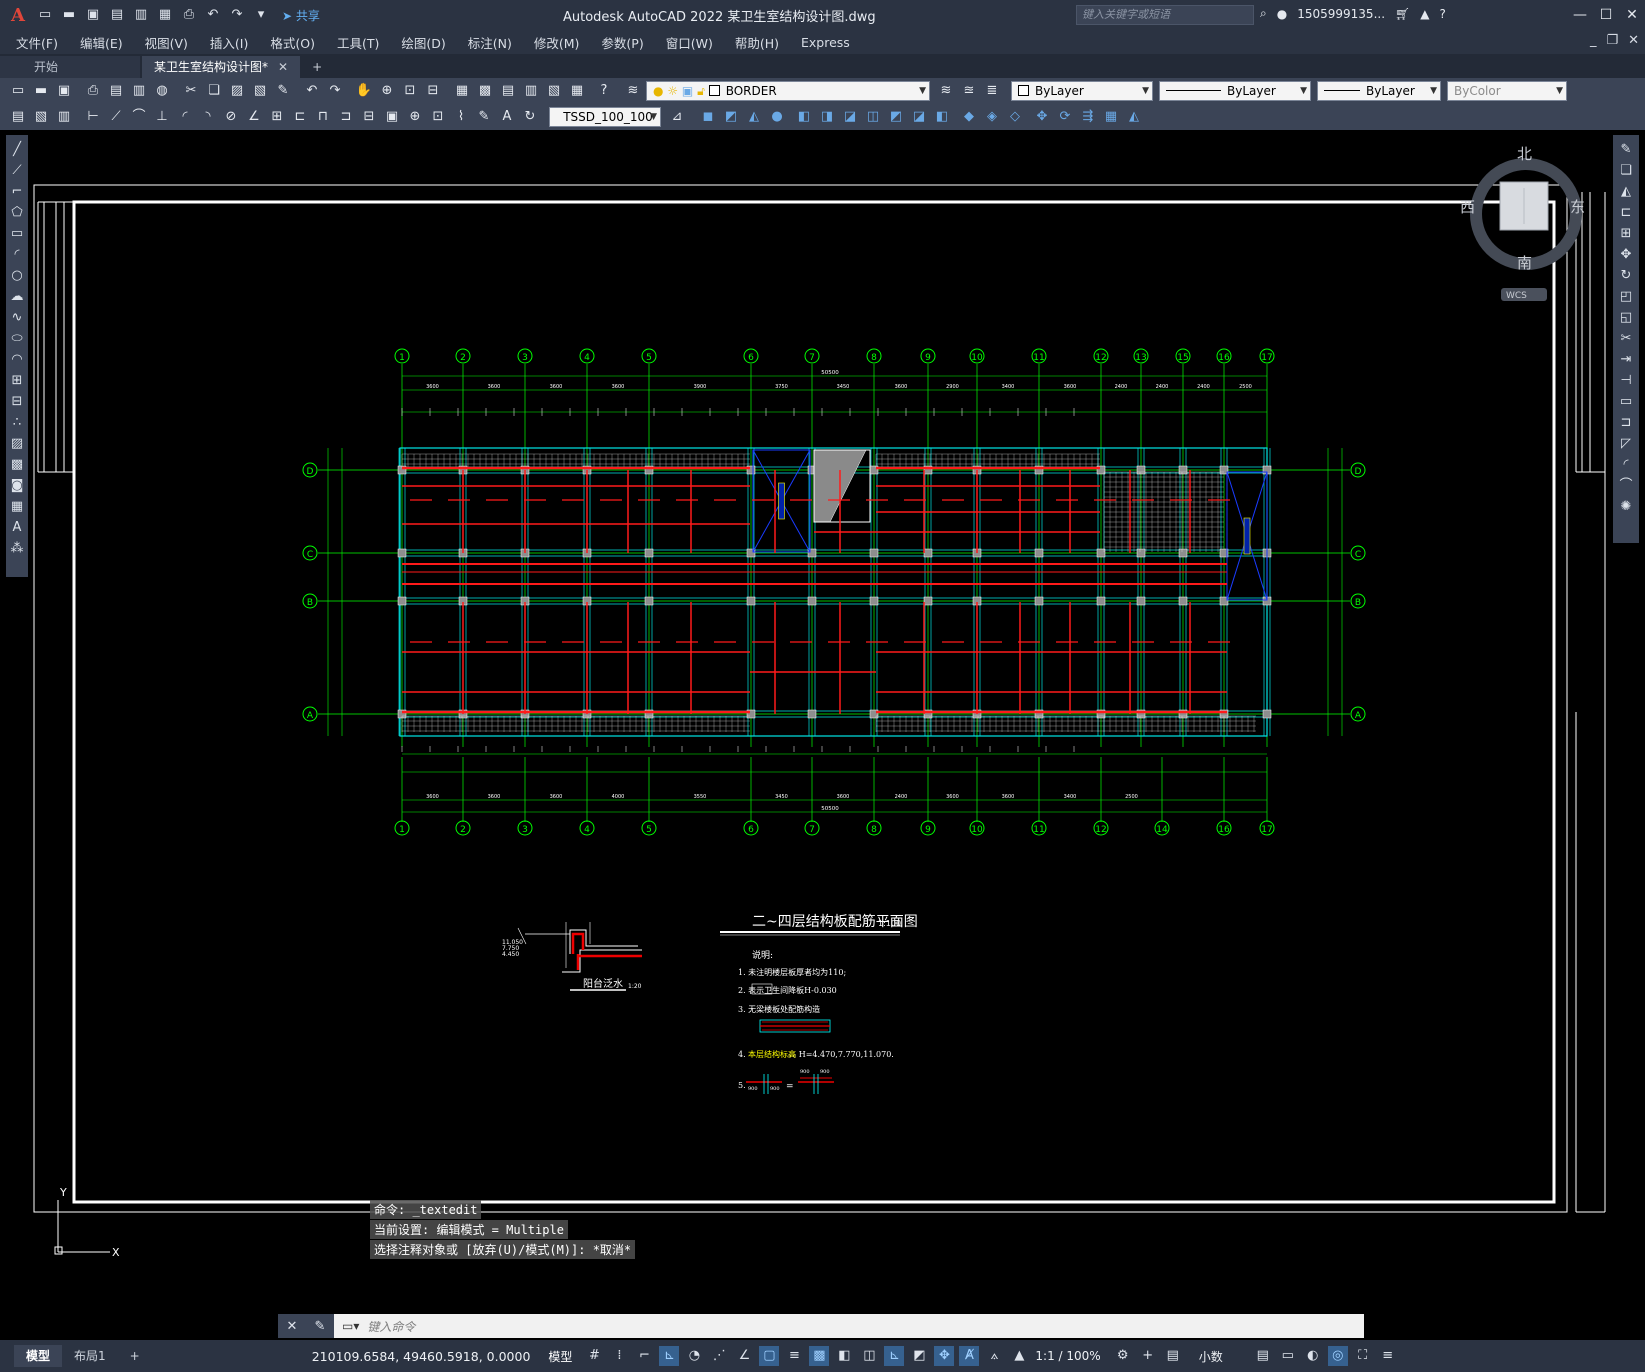 The width and height of the screenshot is (1645, 1372). Describe the element at coordinates (17, 527) in the screenshot. I see `mtext-icon: A` at that location.